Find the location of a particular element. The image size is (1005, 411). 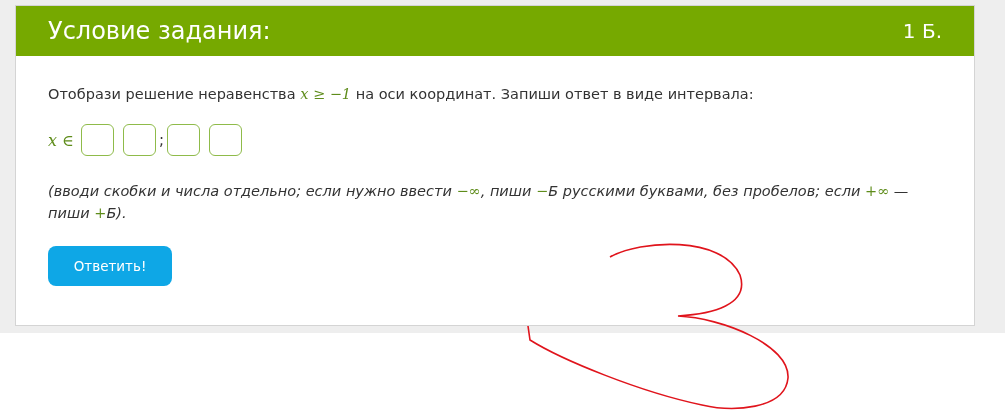

submit-button: Ответить! is located at coordinates (110, 266).